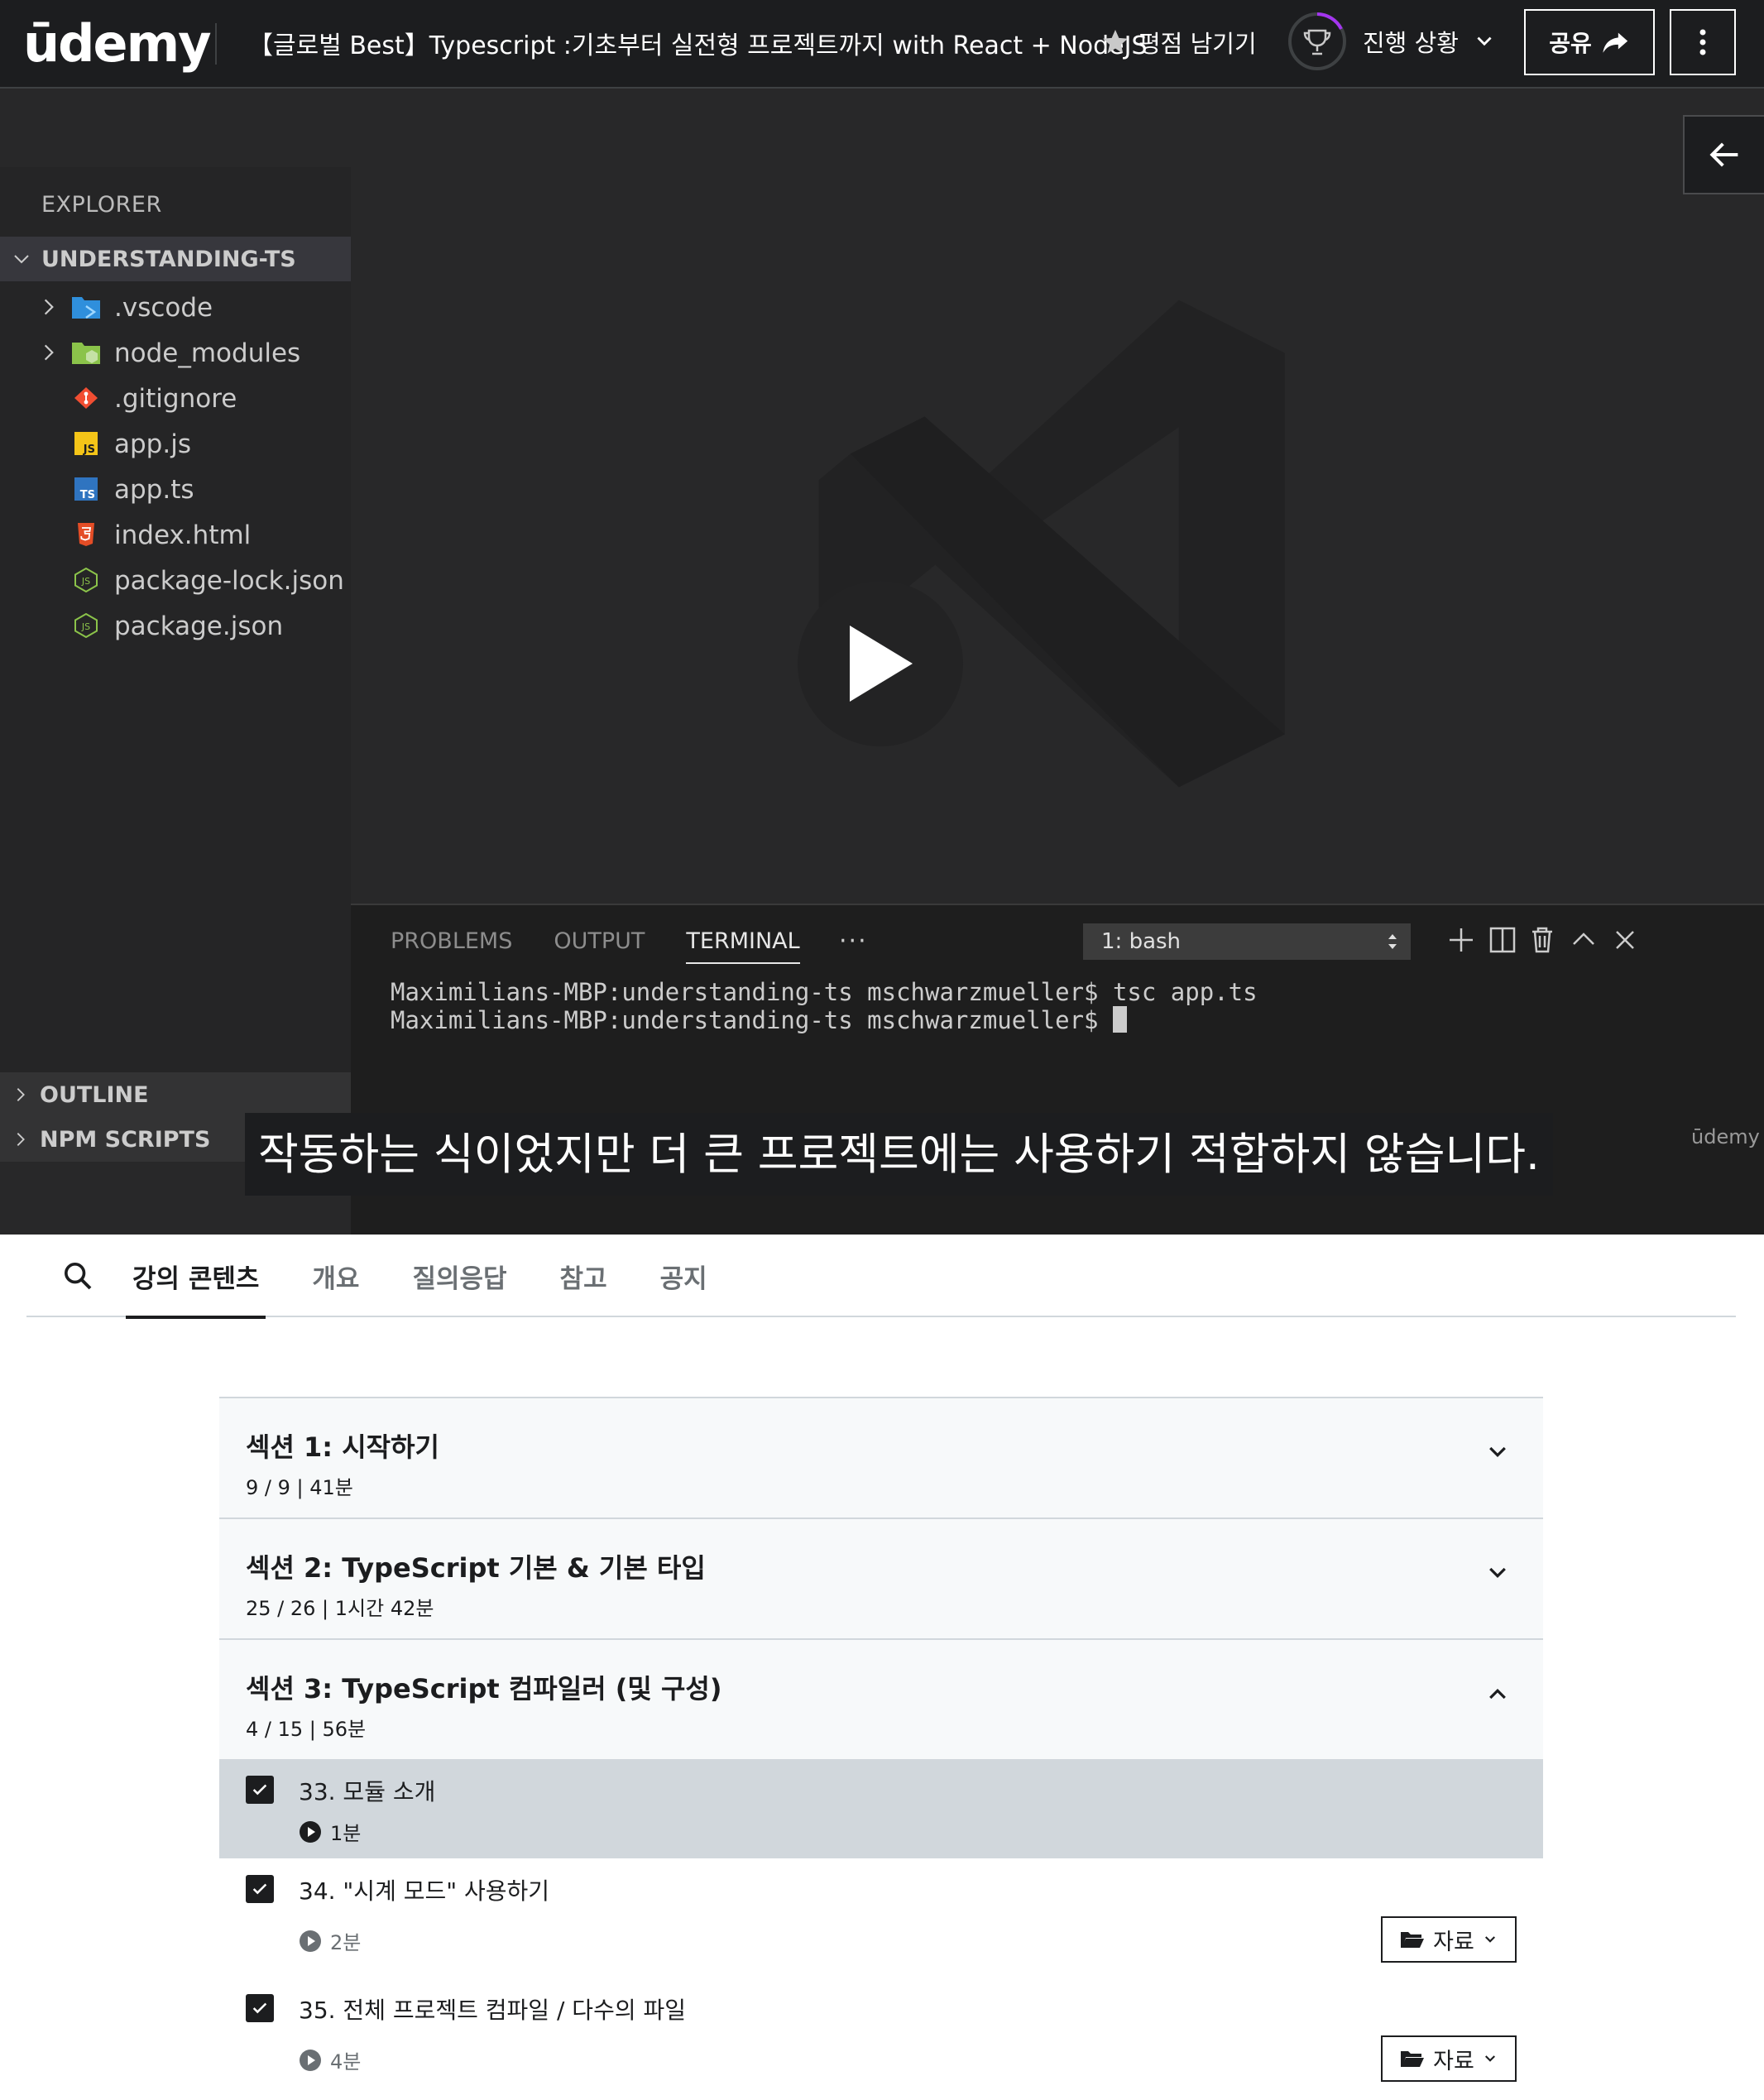 This screenshot has height=2100, width=1764. I want to click on section-meta: 4 / 15 | 56분, so click(306, 1730).